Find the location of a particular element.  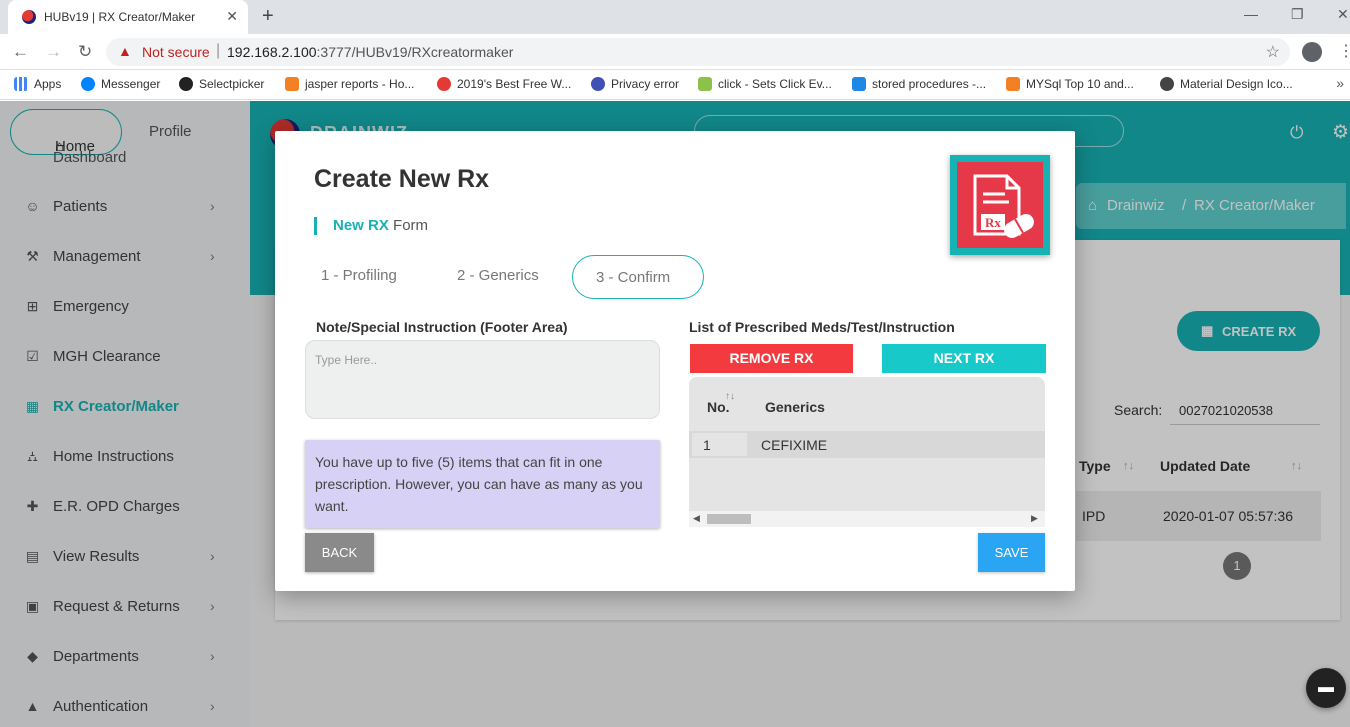

globe-icon is located at coordinates (1167, 84).